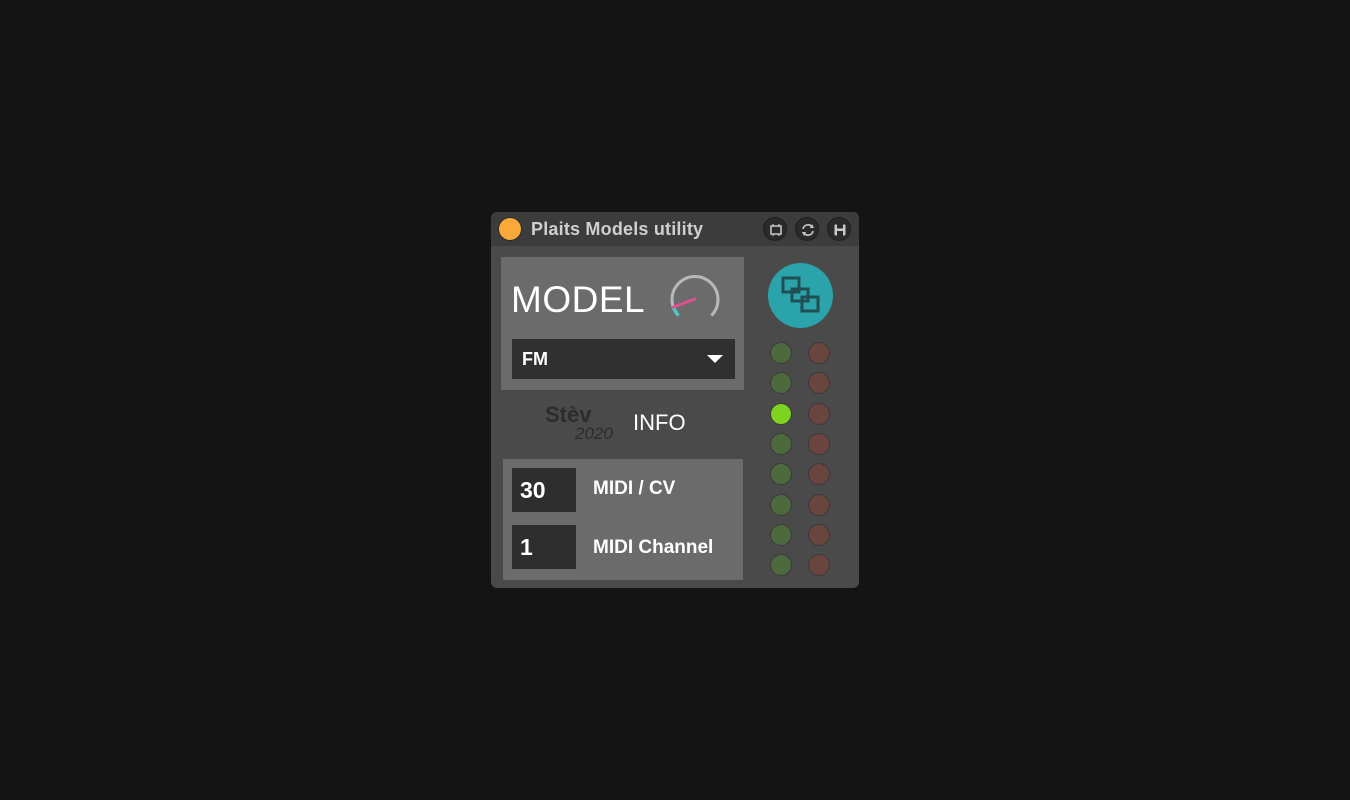  What do you see at coordinates (634, 488) in the screenshot?
I see `midi-cv-label: MIDI / CV` at bounding box center [634, 488].